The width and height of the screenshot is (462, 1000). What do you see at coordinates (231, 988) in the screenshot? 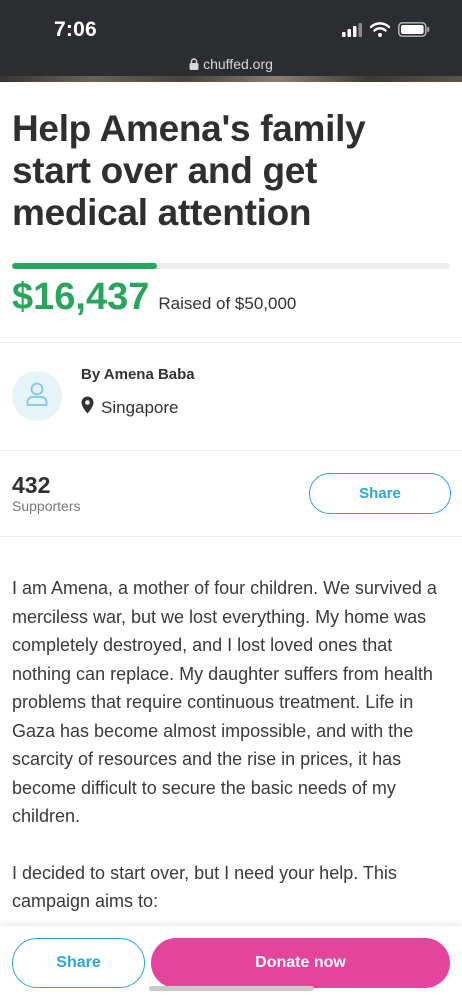
I see `home-indicator` at bounding box center [231, 988].